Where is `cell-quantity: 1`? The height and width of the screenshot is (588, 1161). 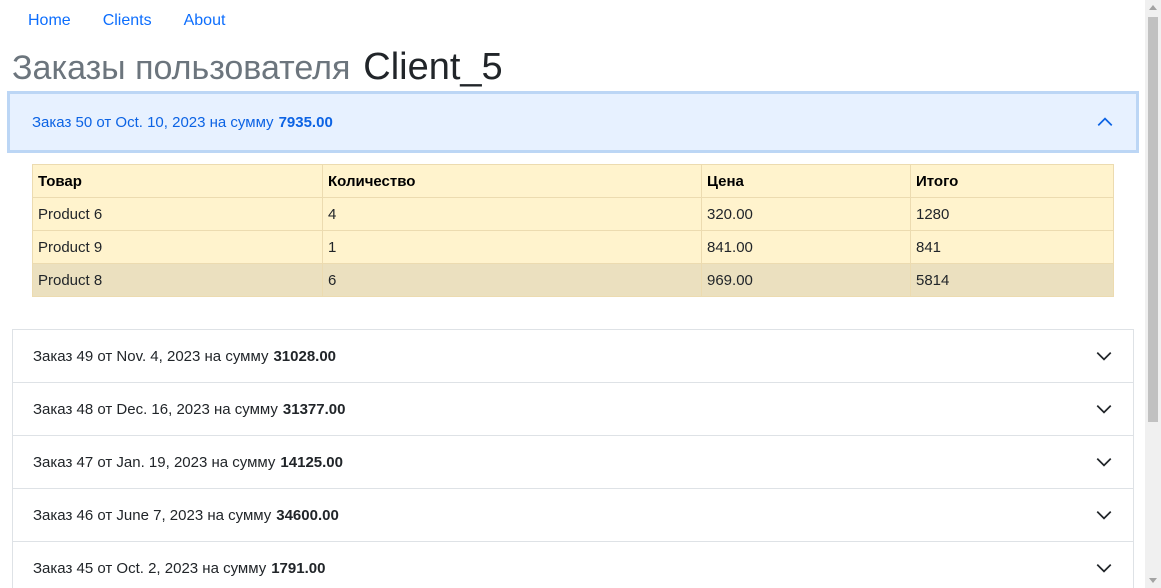 cell-quantity: 1 is located at coordinates (512, 247).